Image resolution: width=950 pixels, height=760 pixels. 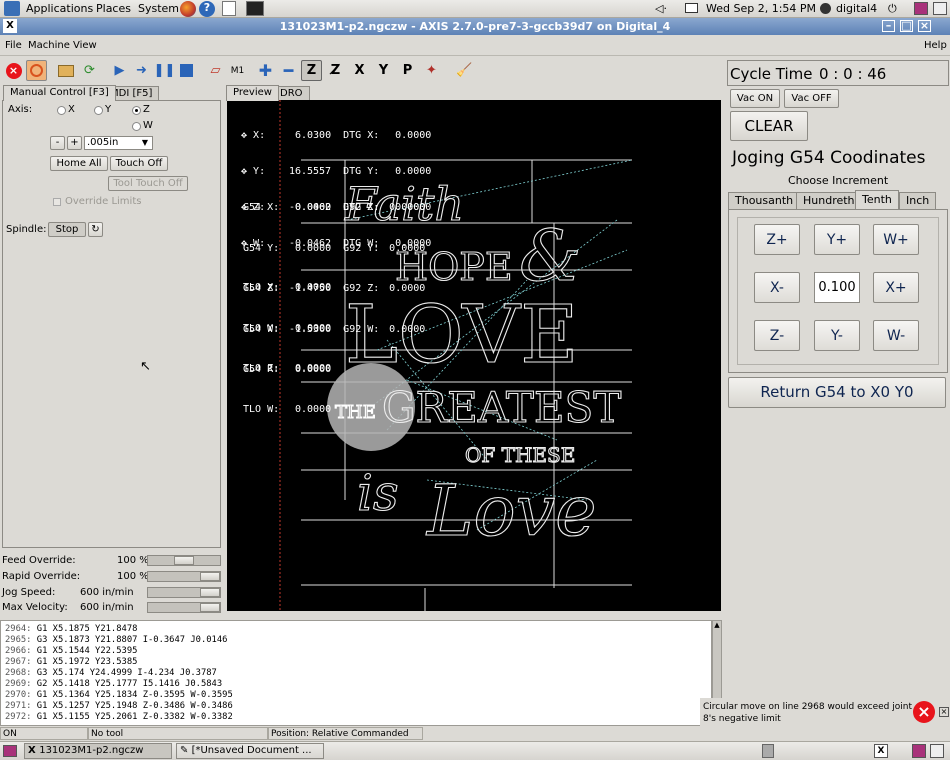 What do you see at coordinates (65, 70) in the screenshot?
I see `open-folder-icon` at bounding box center [65, 70].